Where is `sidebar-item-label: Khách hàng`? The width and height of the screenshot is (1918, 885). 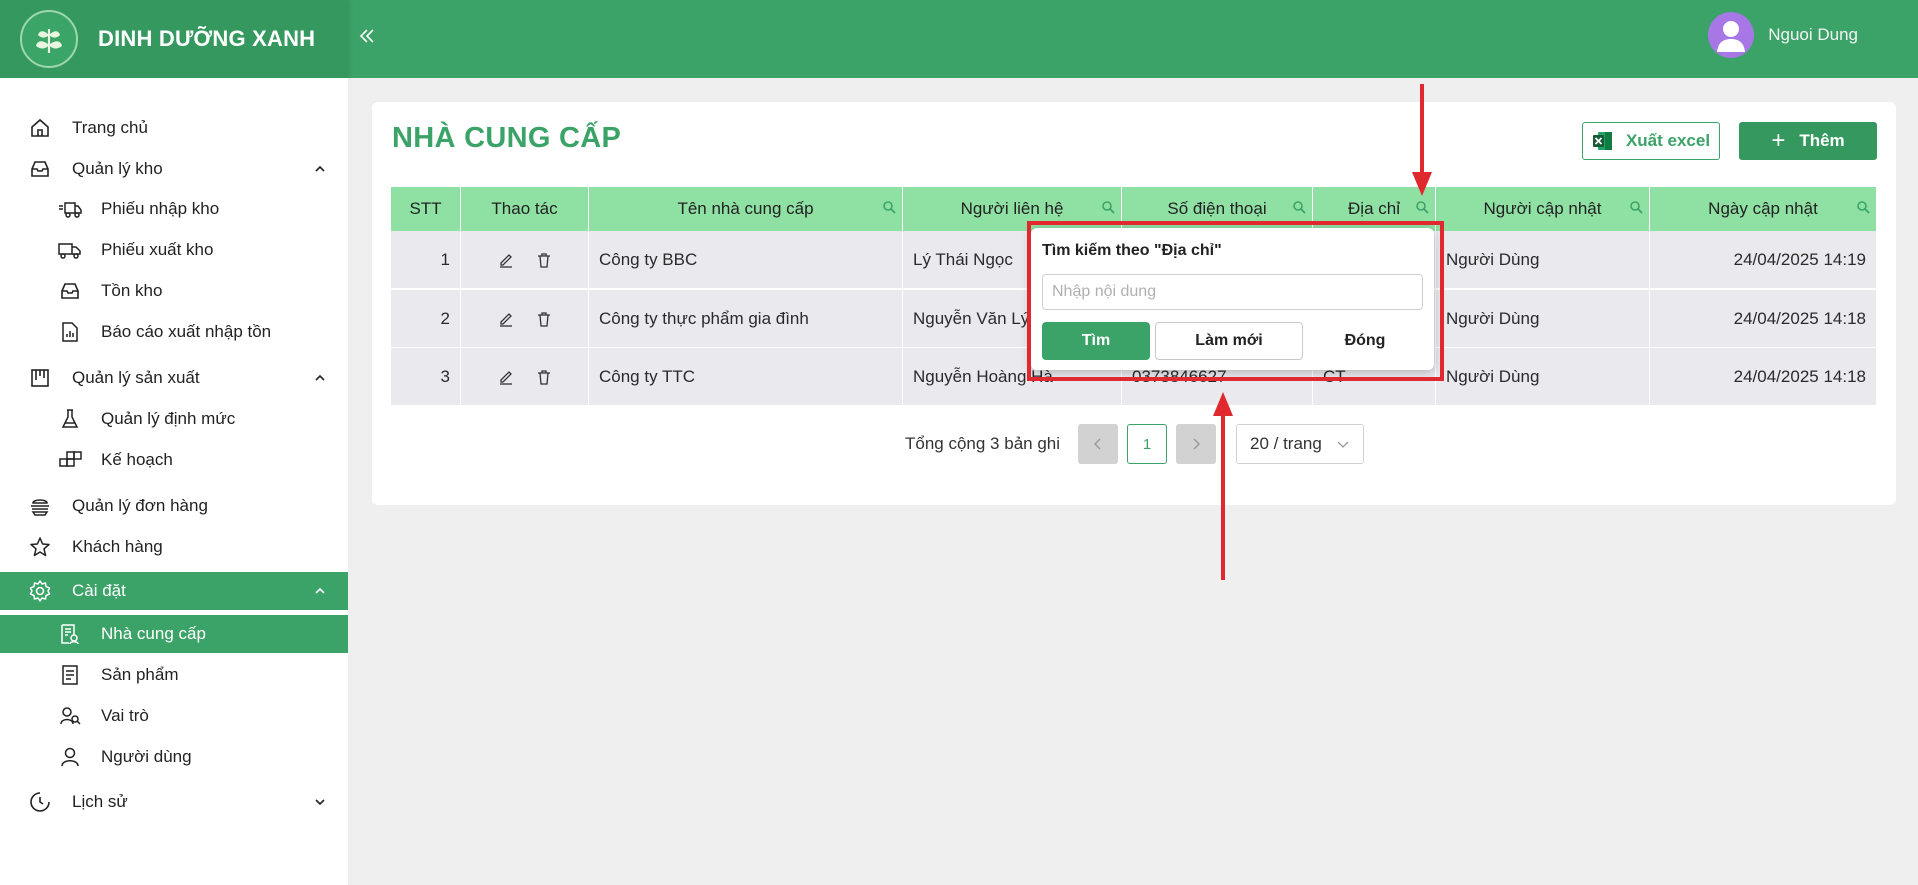
sidebar-item-label: Khách hàng is located at coordinates (117, 546).